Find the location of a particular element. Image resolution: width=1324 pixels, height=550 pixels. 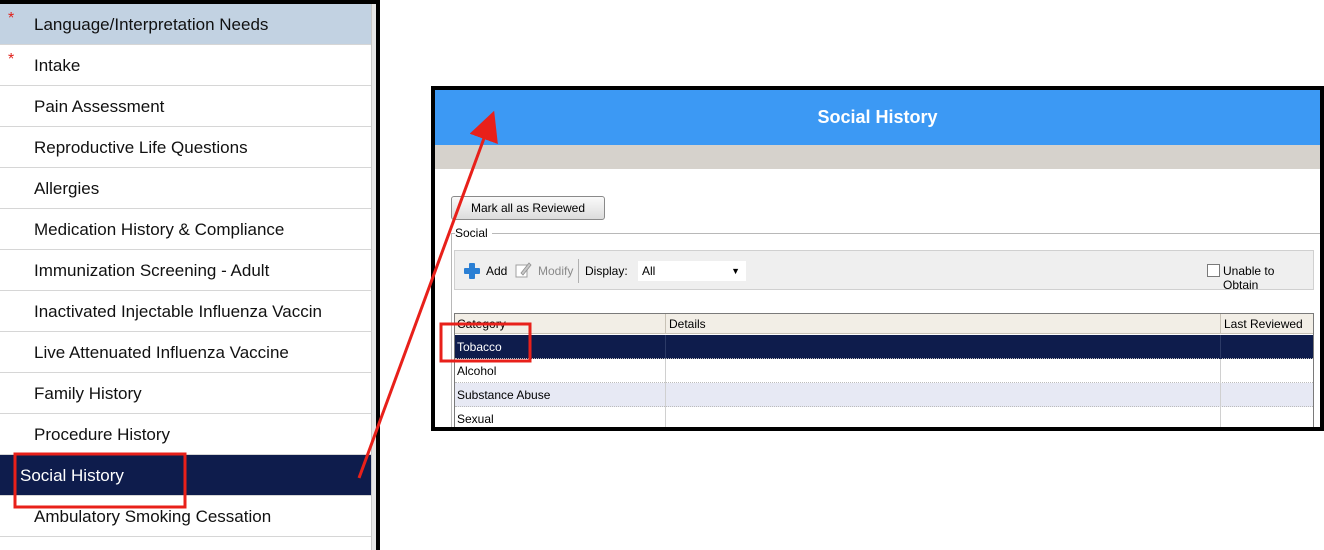

nav-item-immunization-screening: Immunization Screening - Adult is located at coordinates (185, 270).